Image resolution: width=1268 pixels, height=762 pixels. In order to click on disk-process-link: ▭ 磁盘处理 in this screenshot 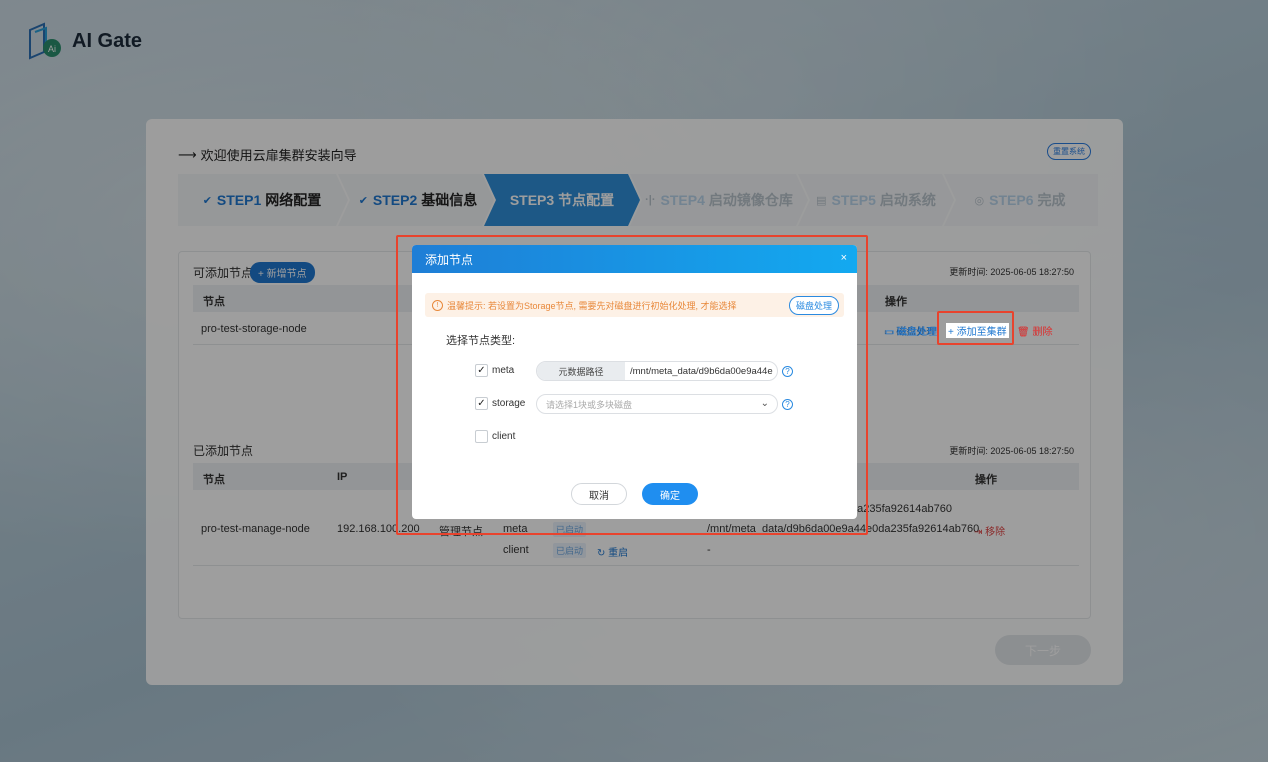, I will do `click(911, 330)`.